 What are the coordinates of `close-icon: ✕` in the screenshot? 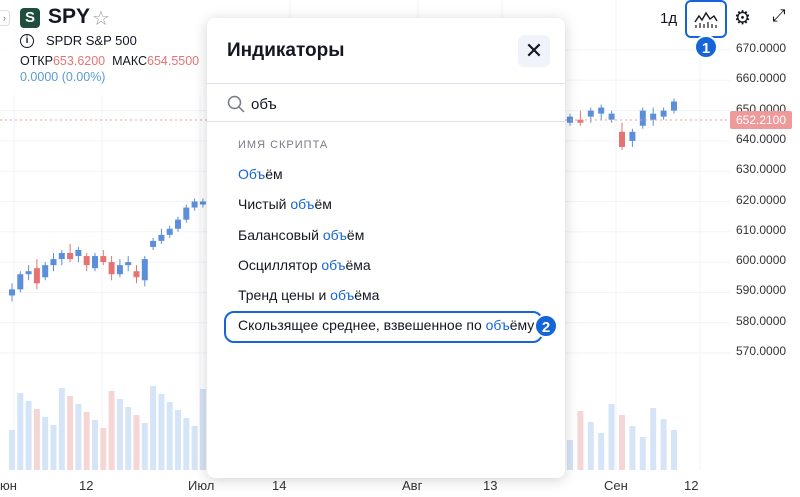 It's located at (534, 51).